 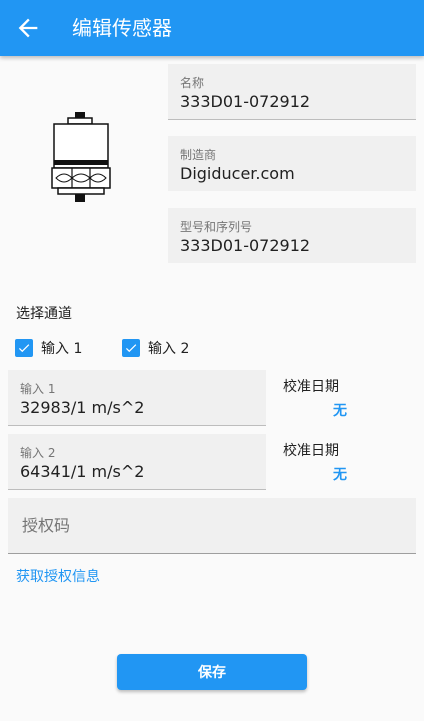 What do you see at coordinates (82, 407) in the screenshot?
I see `input-1-value: 32983/1 m/s^2` at bounding box center [82, 407].